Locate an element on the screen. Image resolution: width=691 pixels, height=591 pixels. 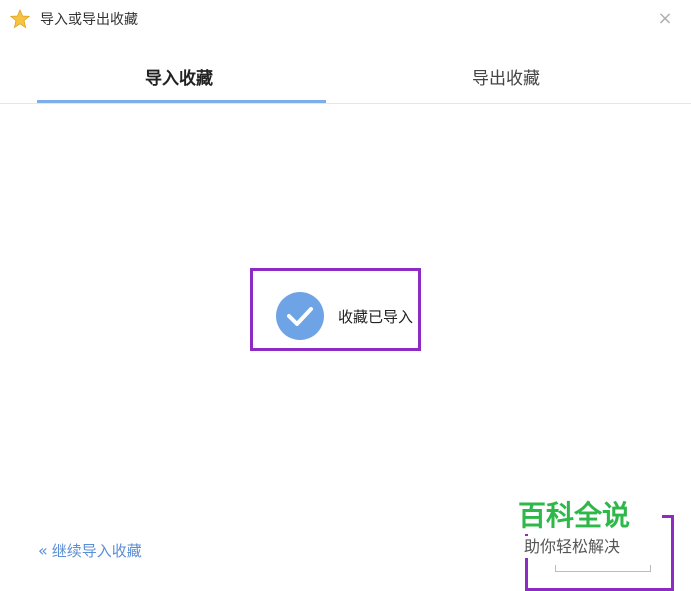
check-circle-icon is located at coordinates (300, 316).